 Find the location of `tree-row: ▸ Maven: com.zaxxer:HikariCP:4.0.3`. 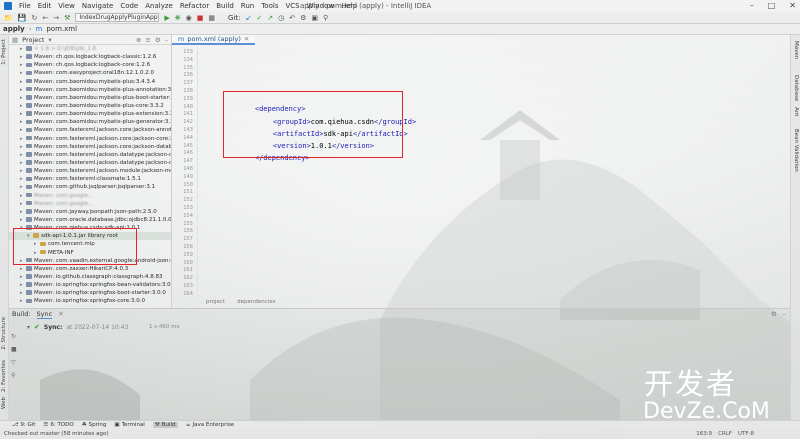

tree-row: ▸ Maven: com.zaxxer:HikariCP:4.0.3 is located at coordinates (90, 269).